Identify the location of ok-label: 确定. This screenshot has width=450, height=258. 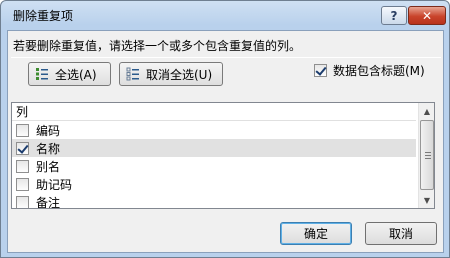
(315, 234).